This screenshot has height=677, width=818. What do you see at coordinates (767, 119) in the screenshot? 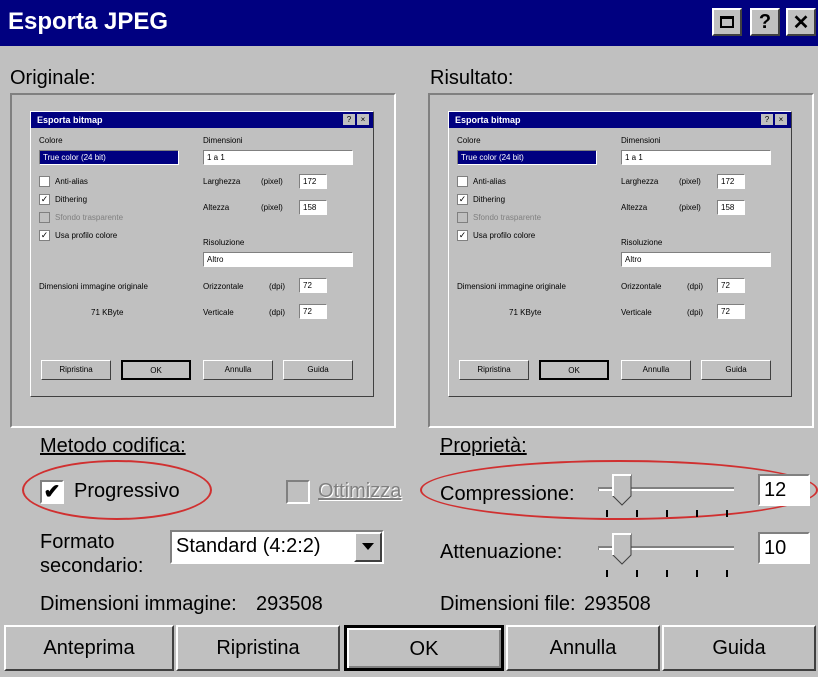
I see `mini-help-icon: ?` at bounding box center [767, 119].